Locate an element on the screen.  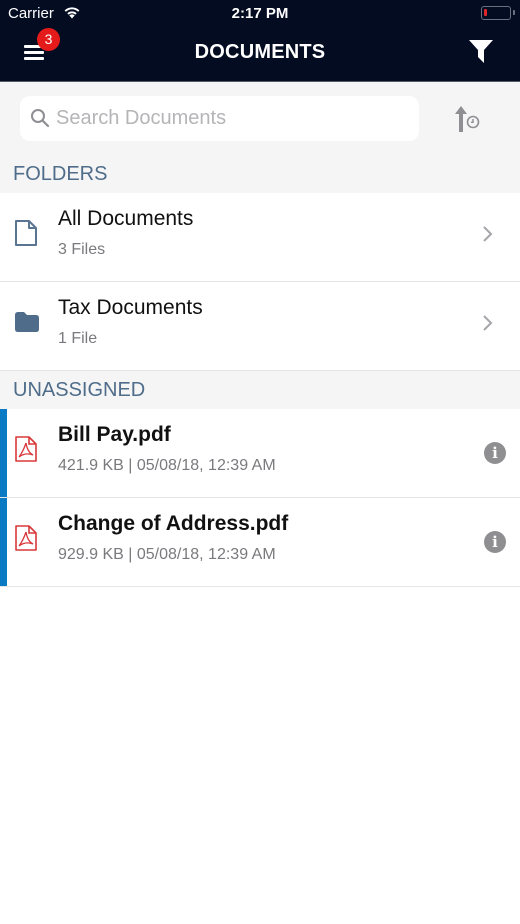
filter-button is located at coordinates (483, 52).